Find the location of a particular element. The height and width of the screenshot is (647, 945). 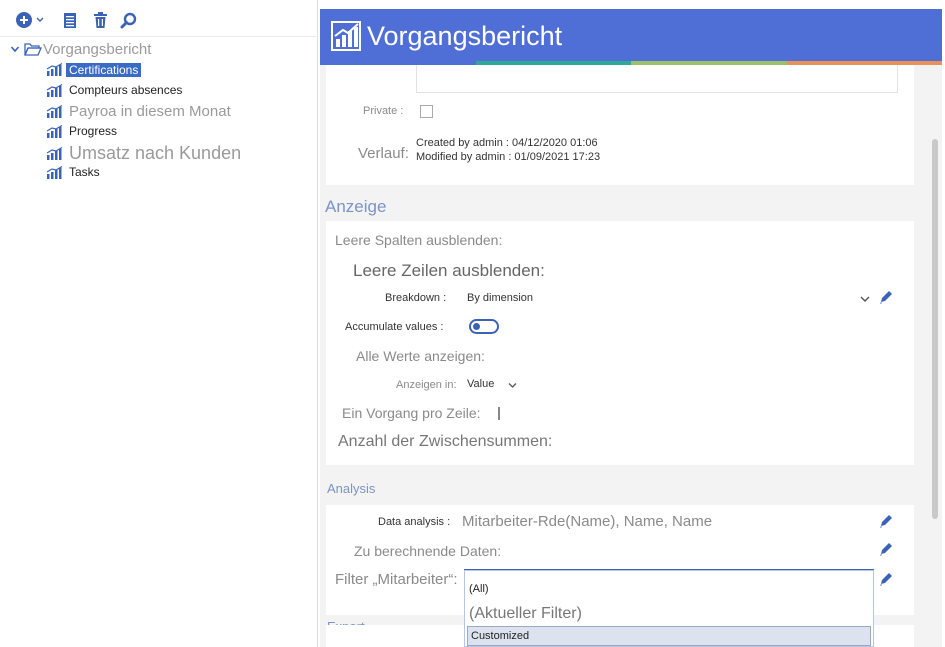

tree-item-label: Certifications is located at coordinates (104, 69).